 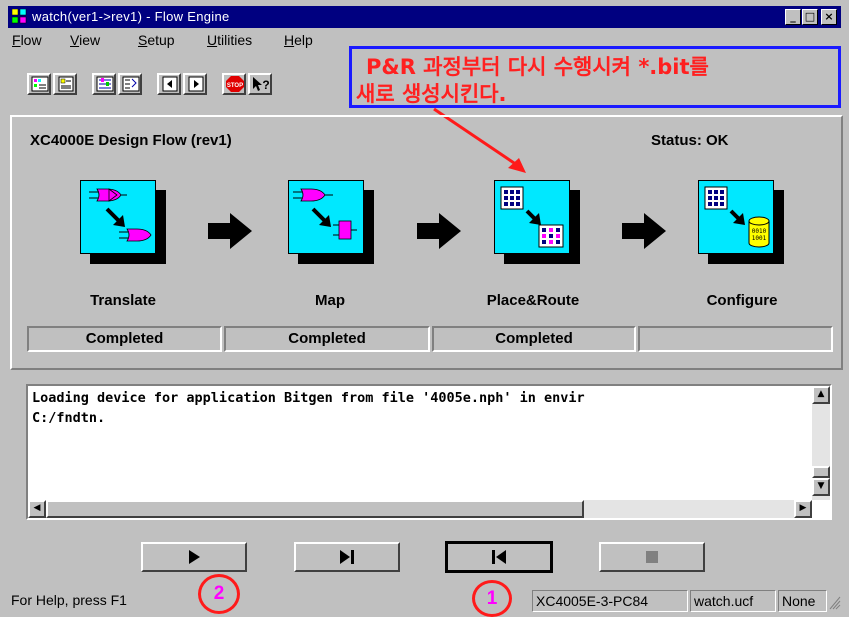 What do you see at coordinates (803, 509) in the screenshot?
I see `scroll-right-button: ▶` at bounding box center [803, 509].